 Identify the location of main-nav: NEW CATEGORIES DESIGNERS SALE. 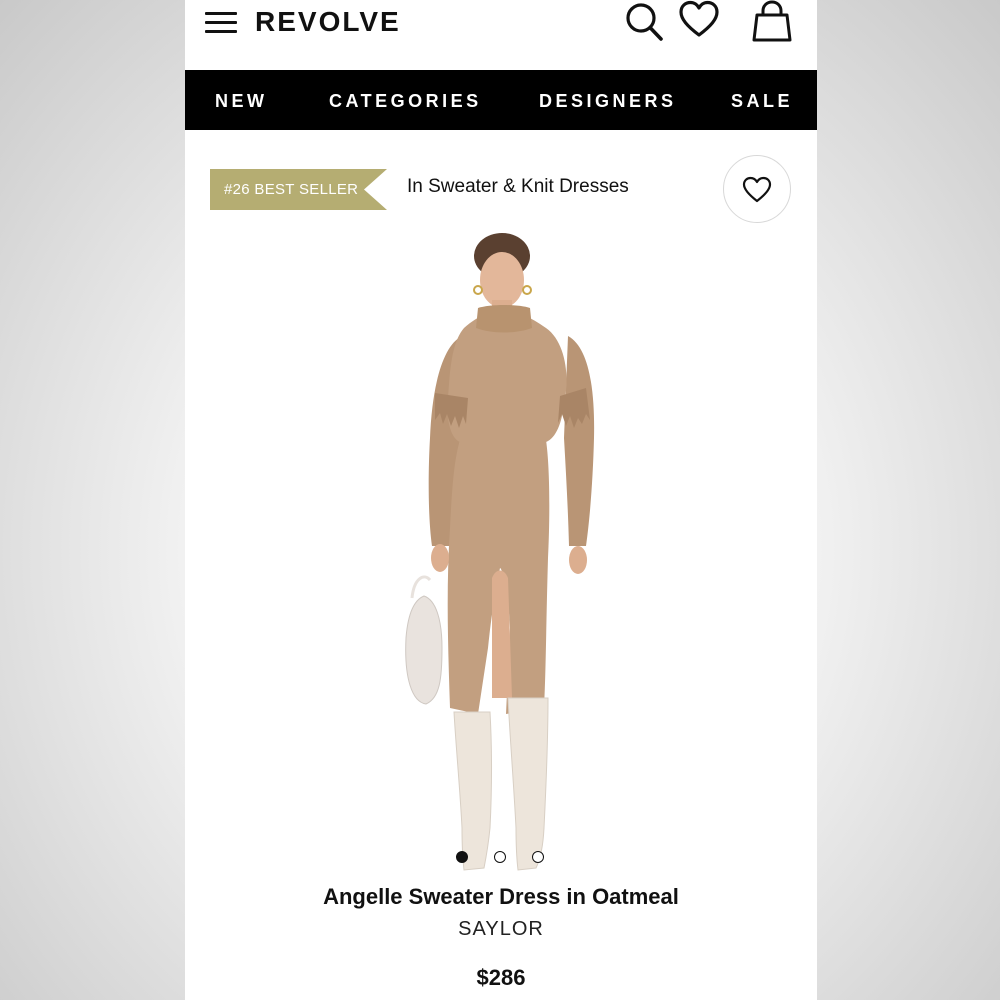
(501, 100).